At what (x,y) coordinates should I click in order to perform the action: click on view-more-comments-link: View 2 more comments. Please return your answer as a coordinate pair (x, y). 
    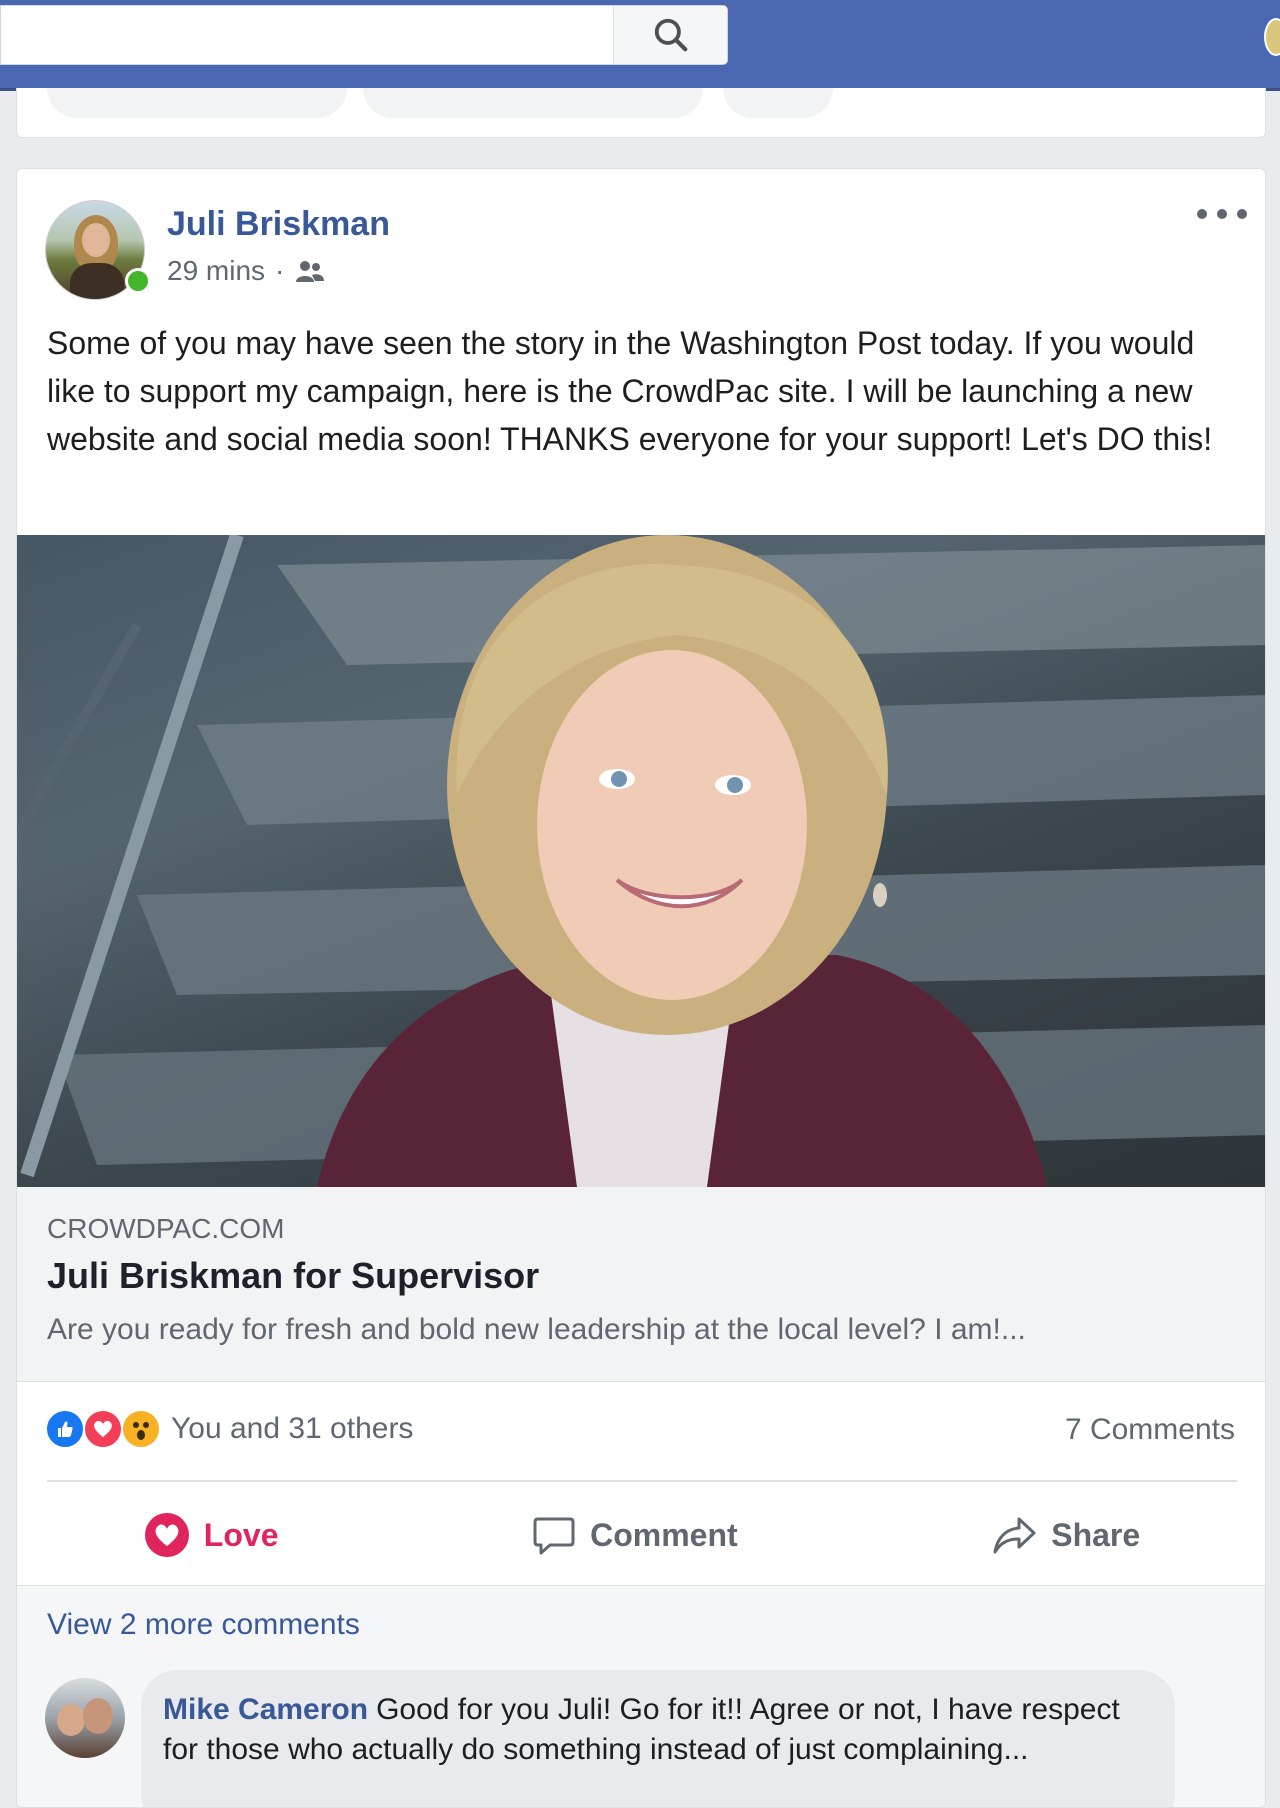
    Looking at the image, I should click on (203, 1625).